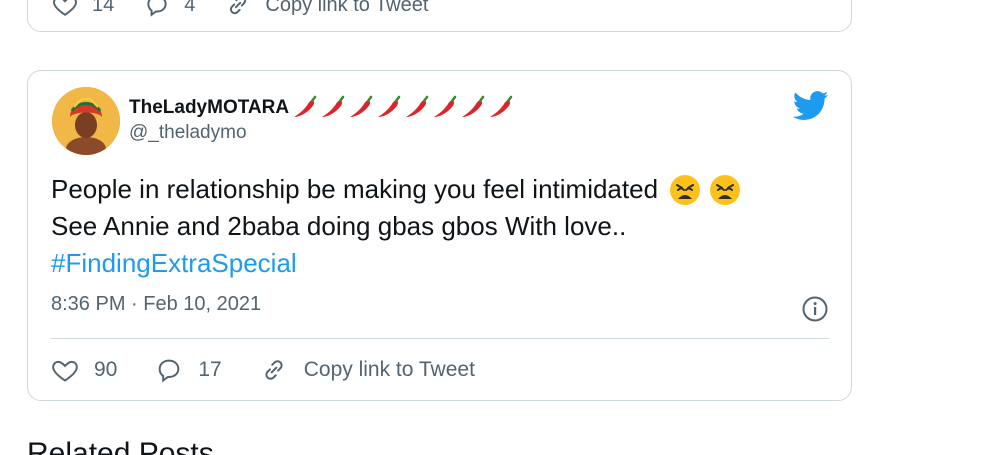 Image resolution: width=999 pixels, height=455 pixels. Describe the element at coordinates (84, 370) in the screenshot. I see `like-action: 90` at that location.